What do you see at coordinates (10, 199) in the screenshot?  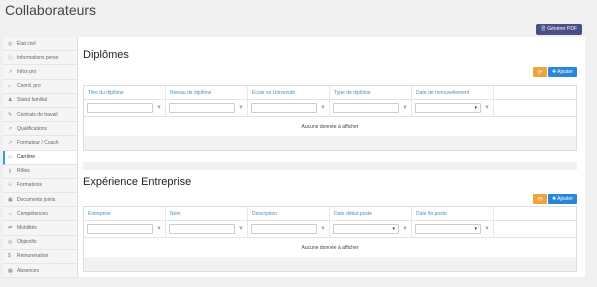 I see `folder-icon: ▣` at bounding box center [10, 199].